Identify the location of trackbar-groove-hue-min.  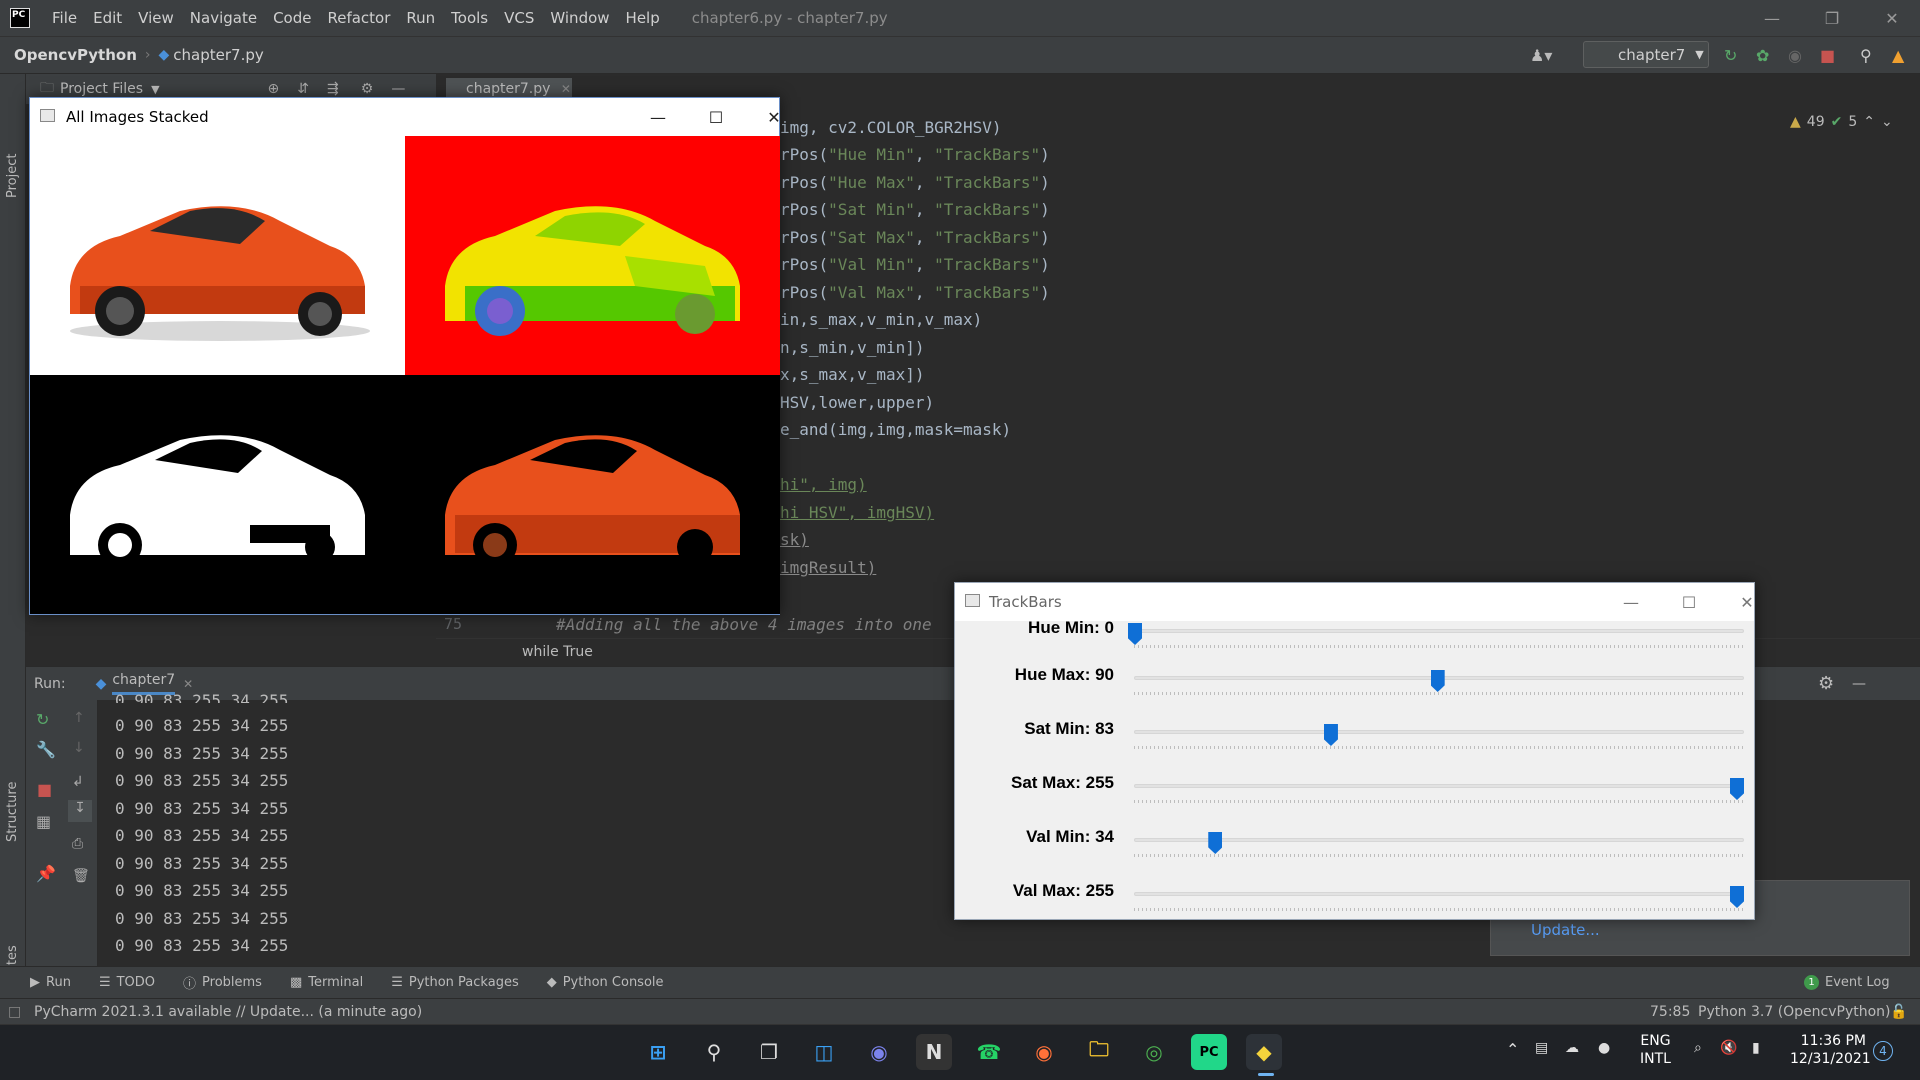
(1439, 631).